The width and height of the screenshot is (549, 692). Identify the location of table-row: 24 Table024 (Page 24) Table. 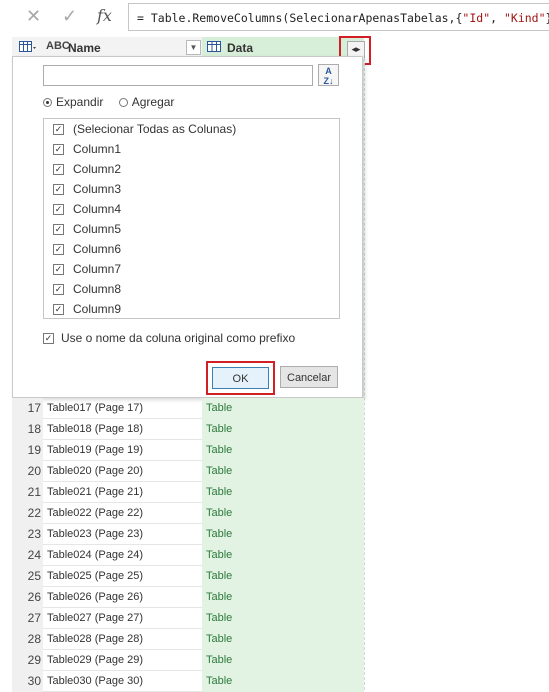
(188, 555).